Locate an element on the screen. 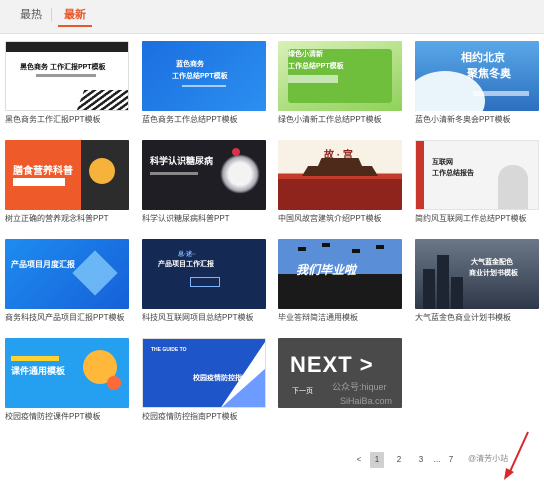 The height and width of the screenshot is (500, 544). template-thumbnail: 黑色商务 工作汇报PPT模板 is located at coordinates (67, 76).